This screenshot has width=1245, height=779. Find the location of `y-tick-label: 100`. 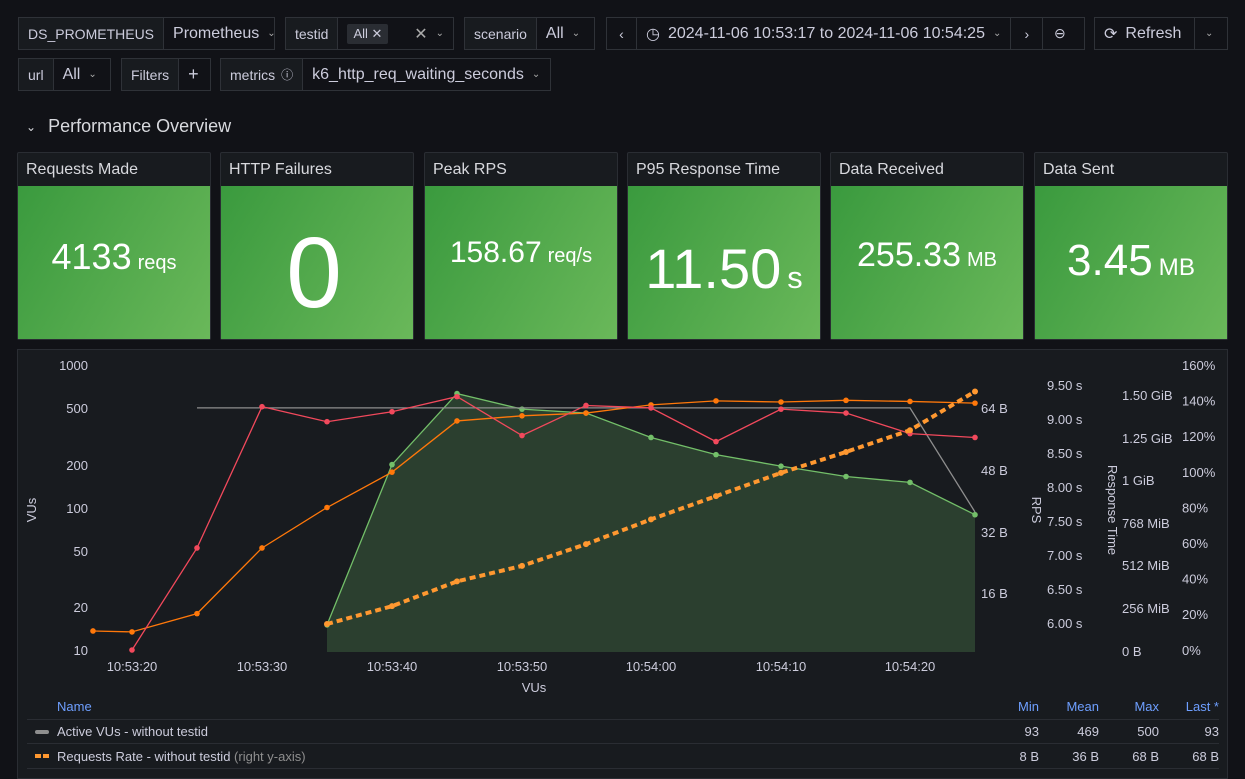

y-tick-label: 100 is located at coordinates (77, 508).